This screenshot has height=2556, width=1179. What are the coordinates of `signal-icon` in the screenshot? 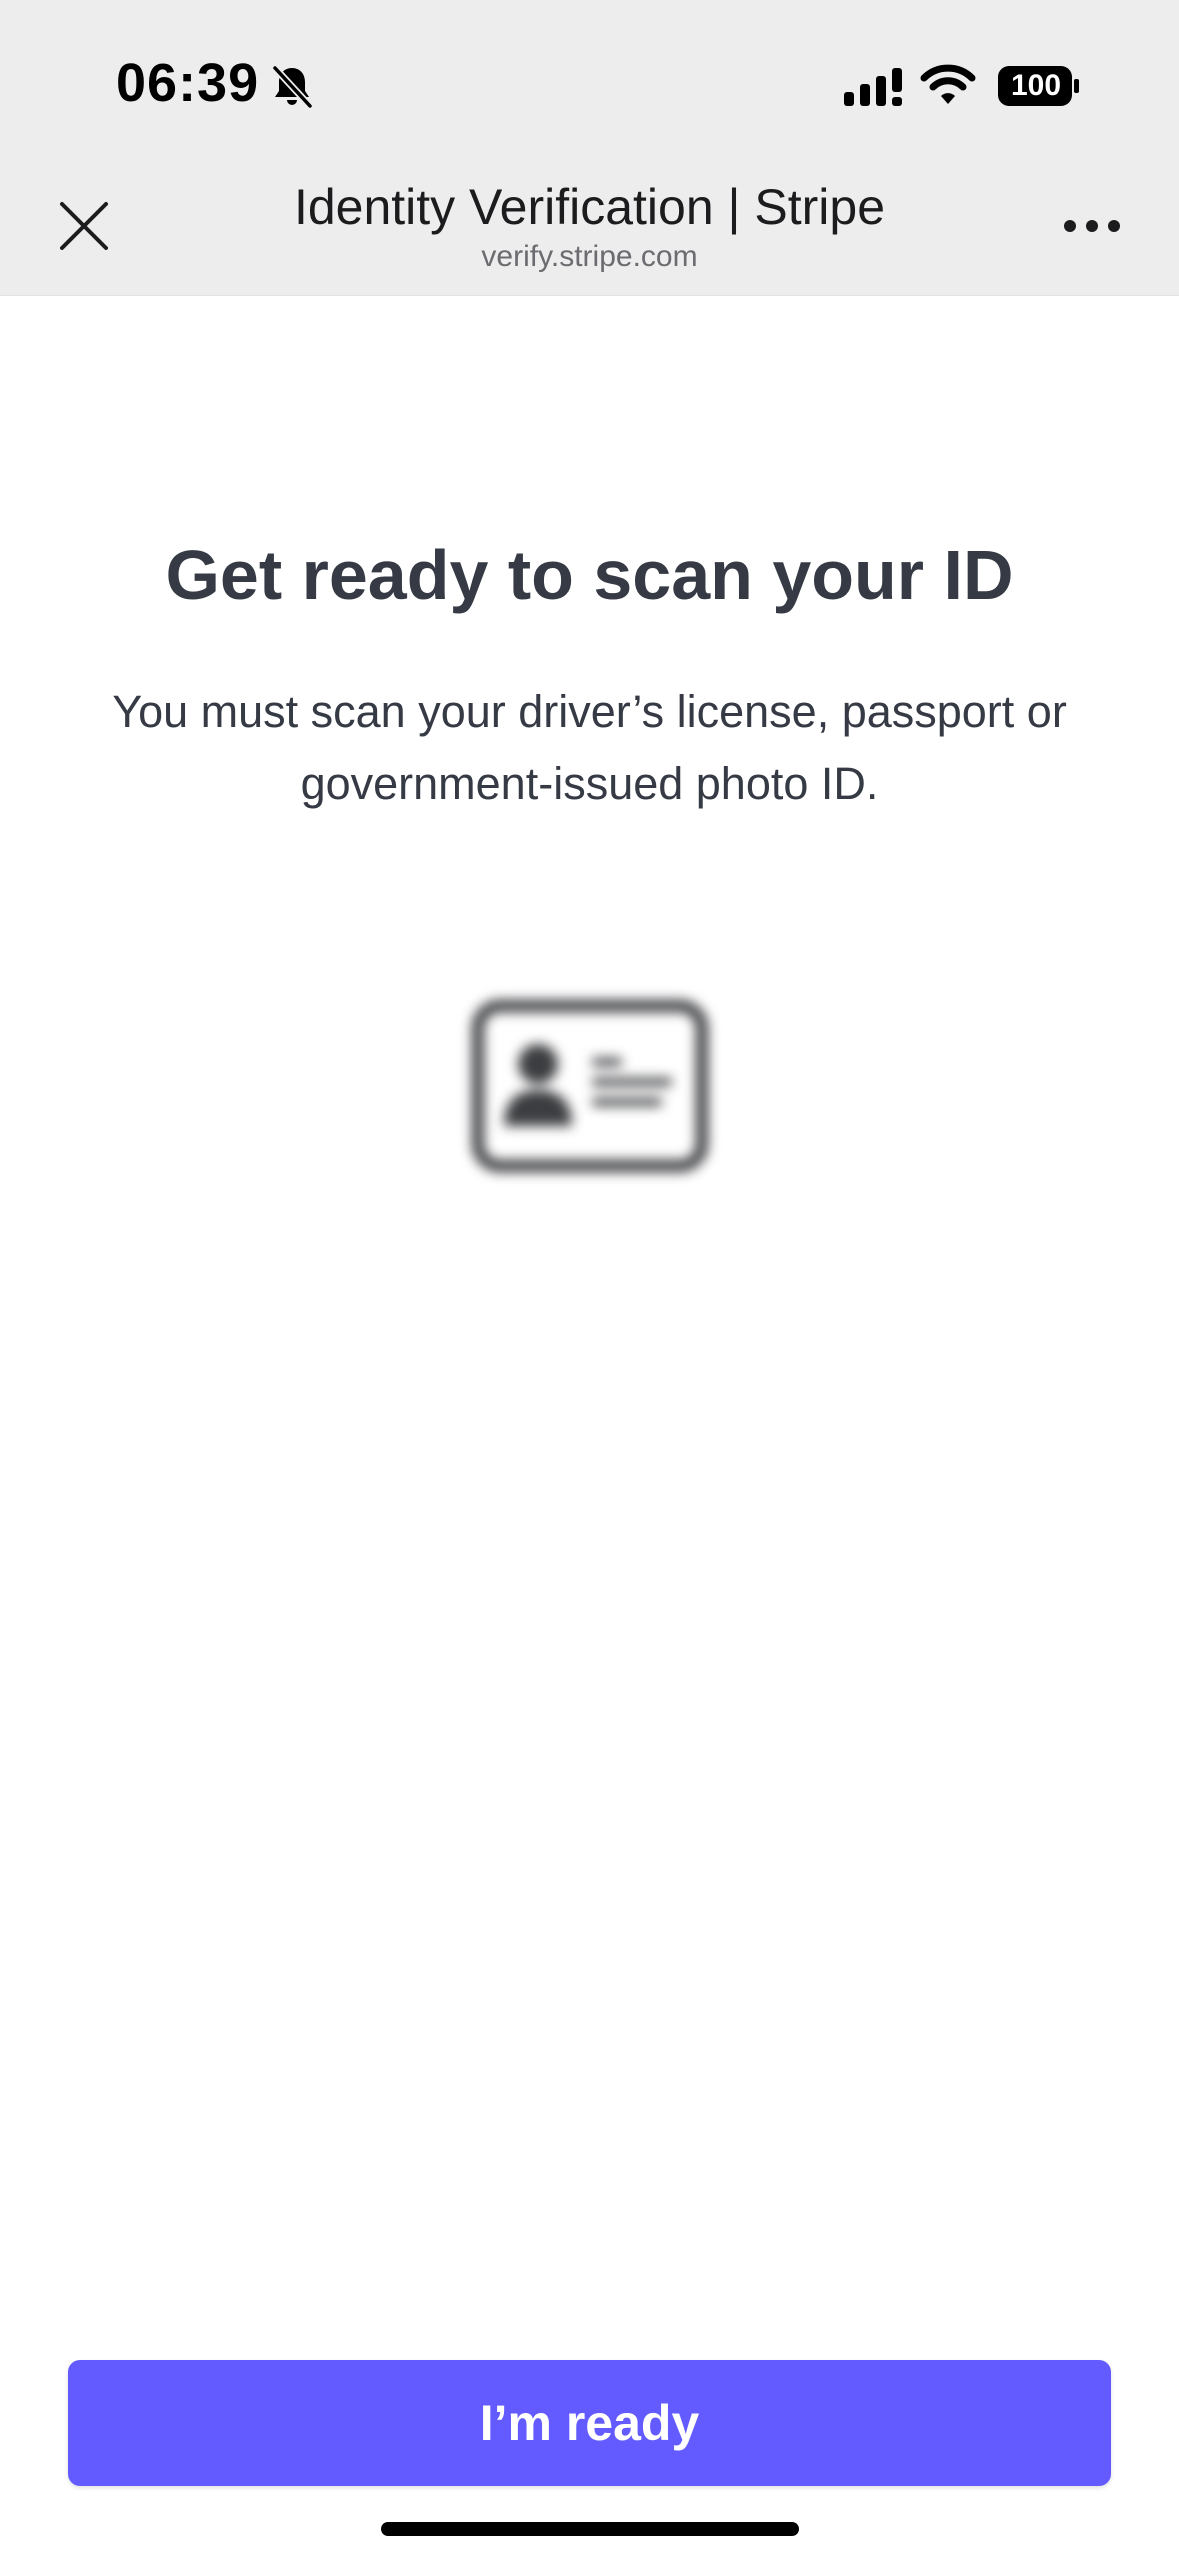 It's located at (873, 87).